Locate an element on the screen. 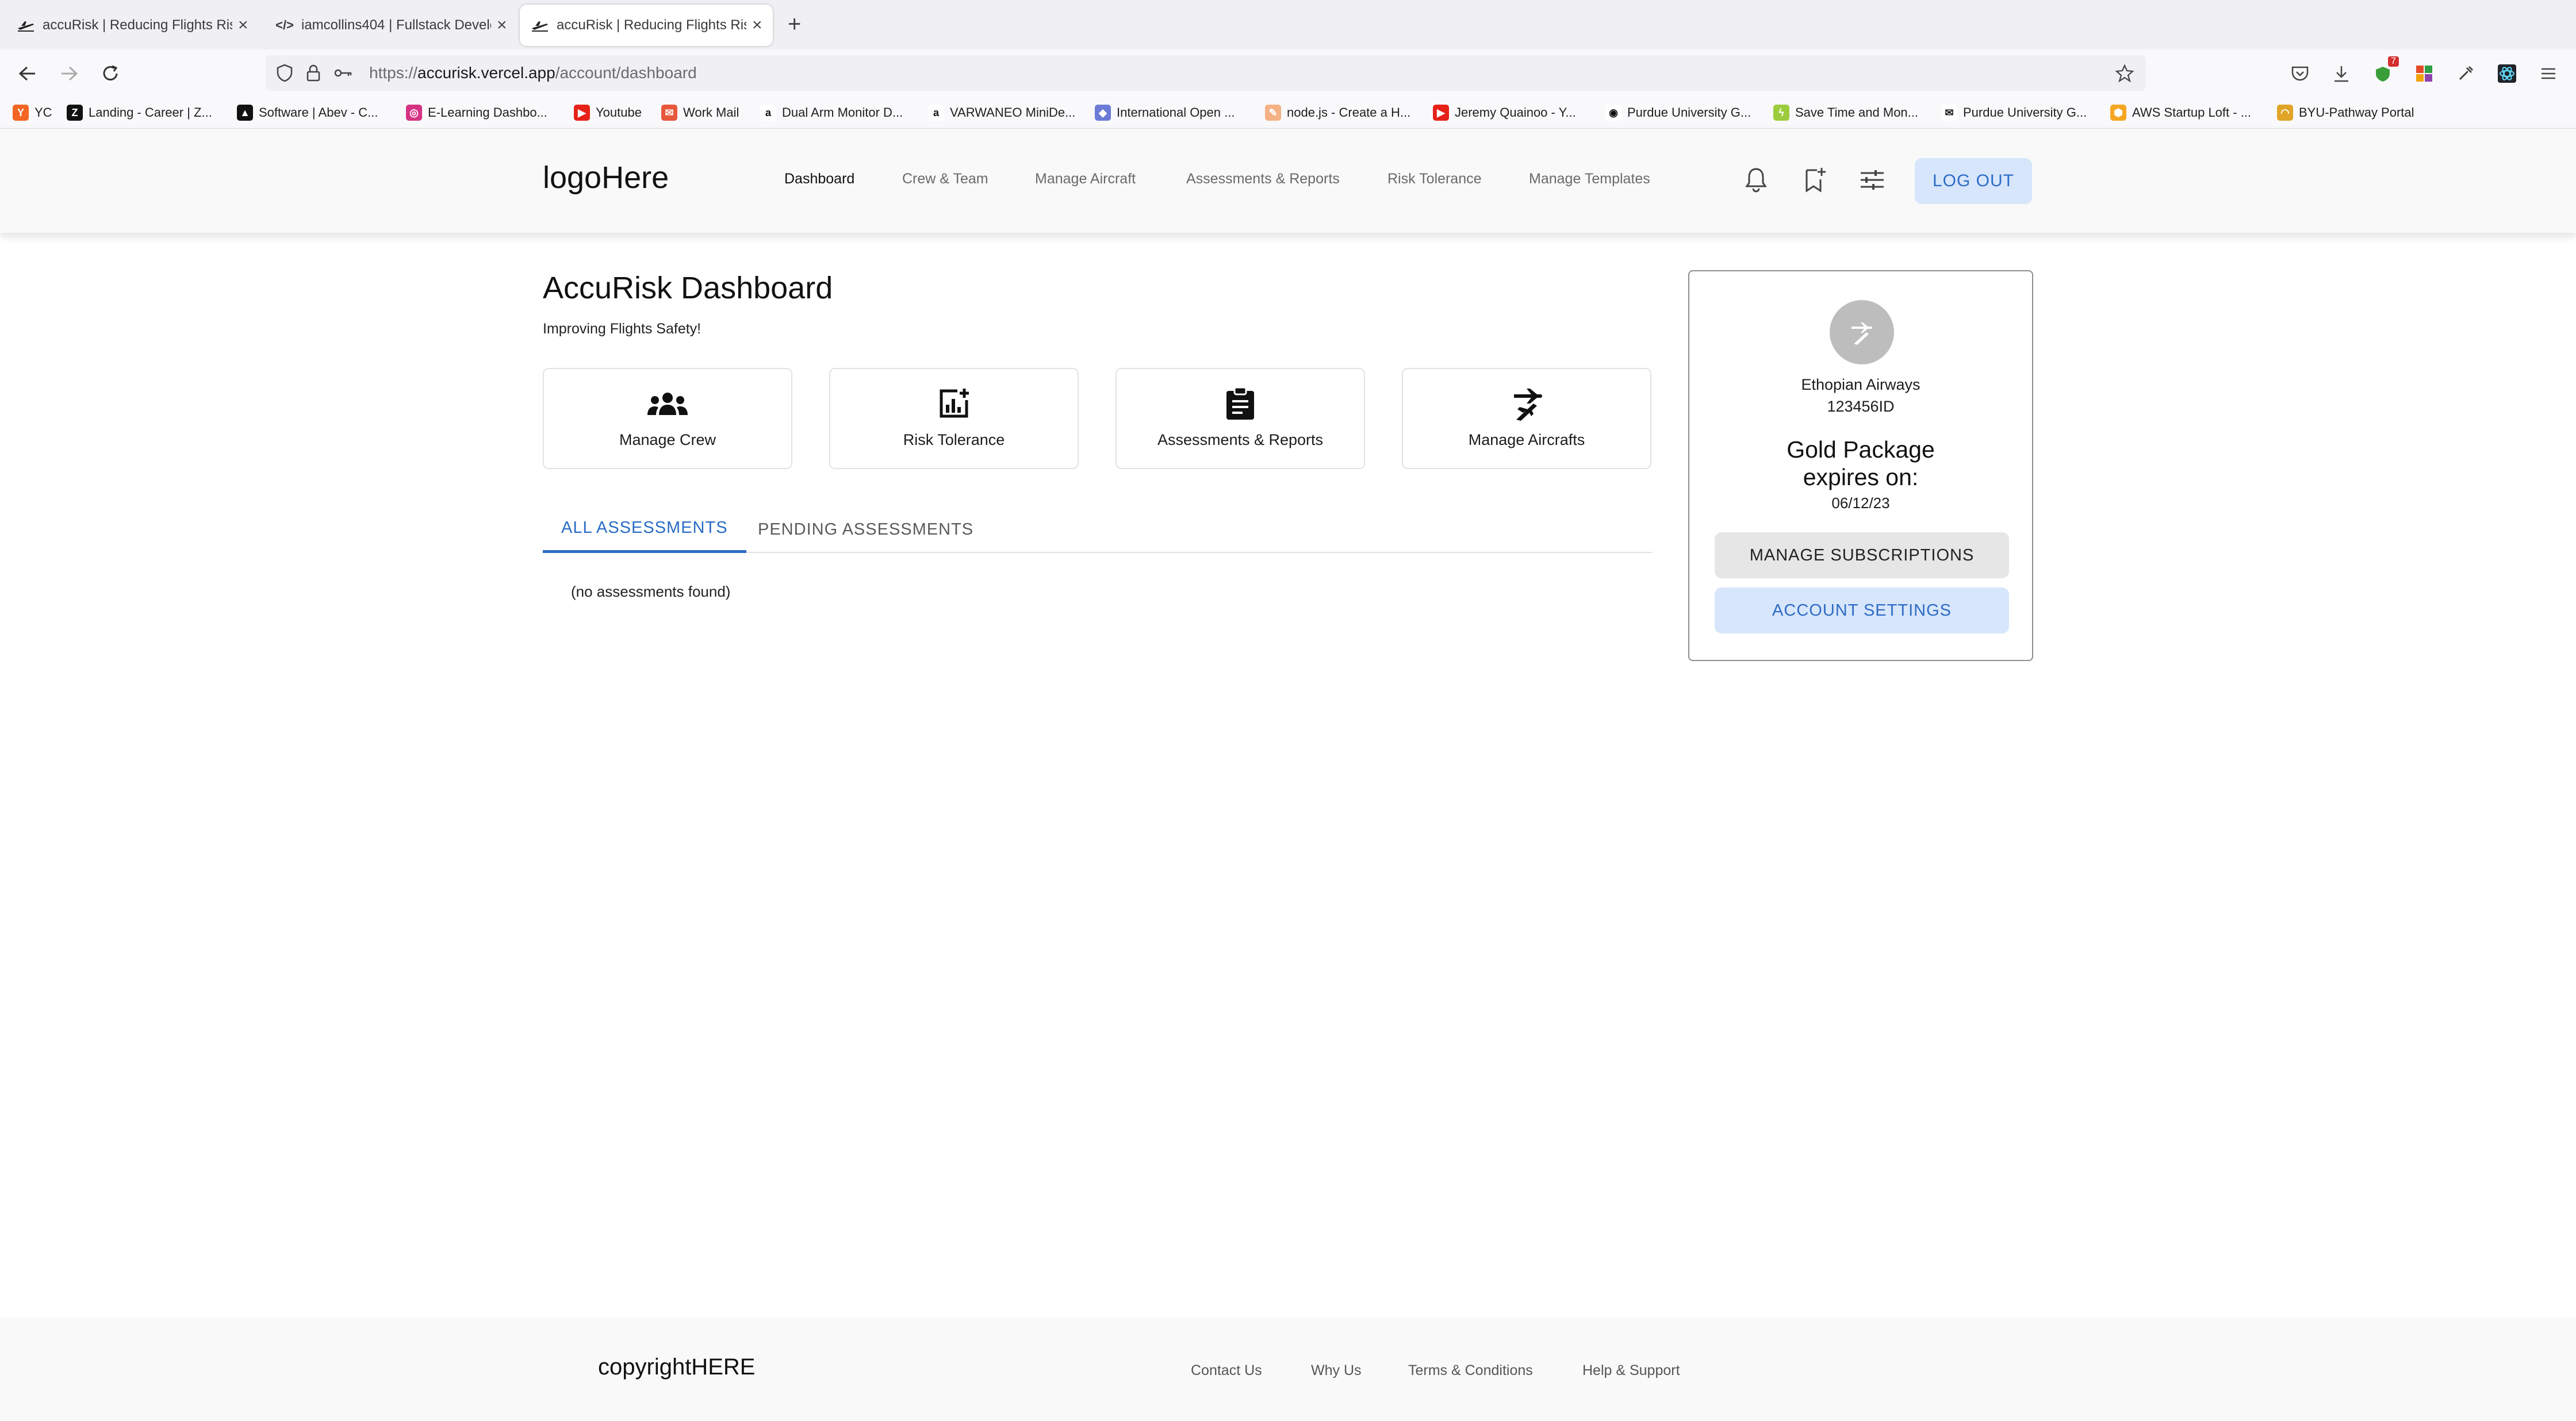 The width and height of the screenshot is (2576, 1421). bookmark-favicon-icon: Y is located at coordinates (21, 113).